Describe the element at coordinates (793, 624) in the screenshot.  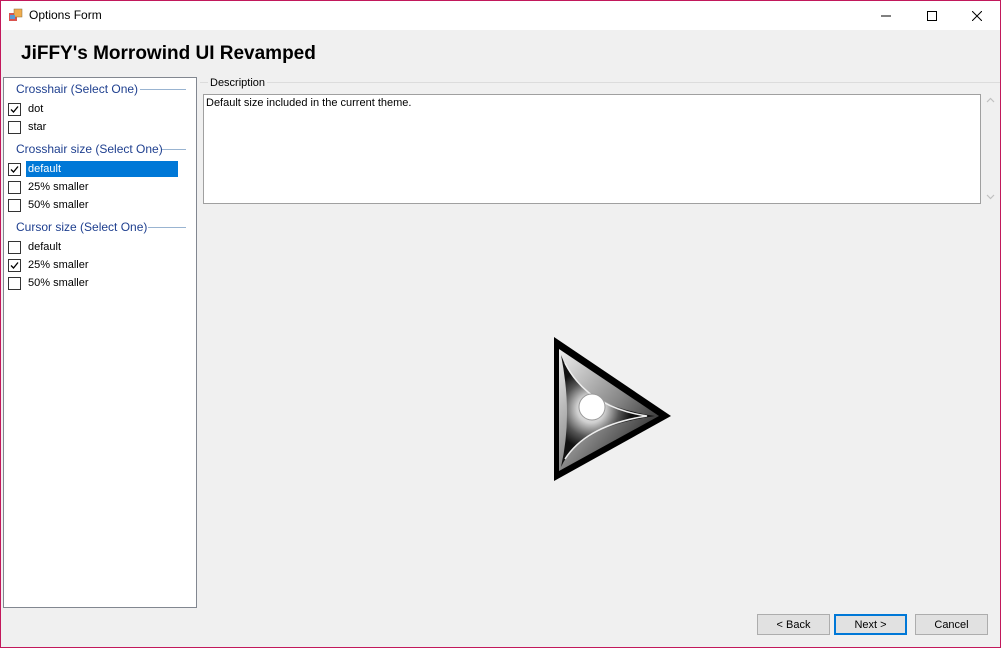
I see `back-button: < Back` at that location.